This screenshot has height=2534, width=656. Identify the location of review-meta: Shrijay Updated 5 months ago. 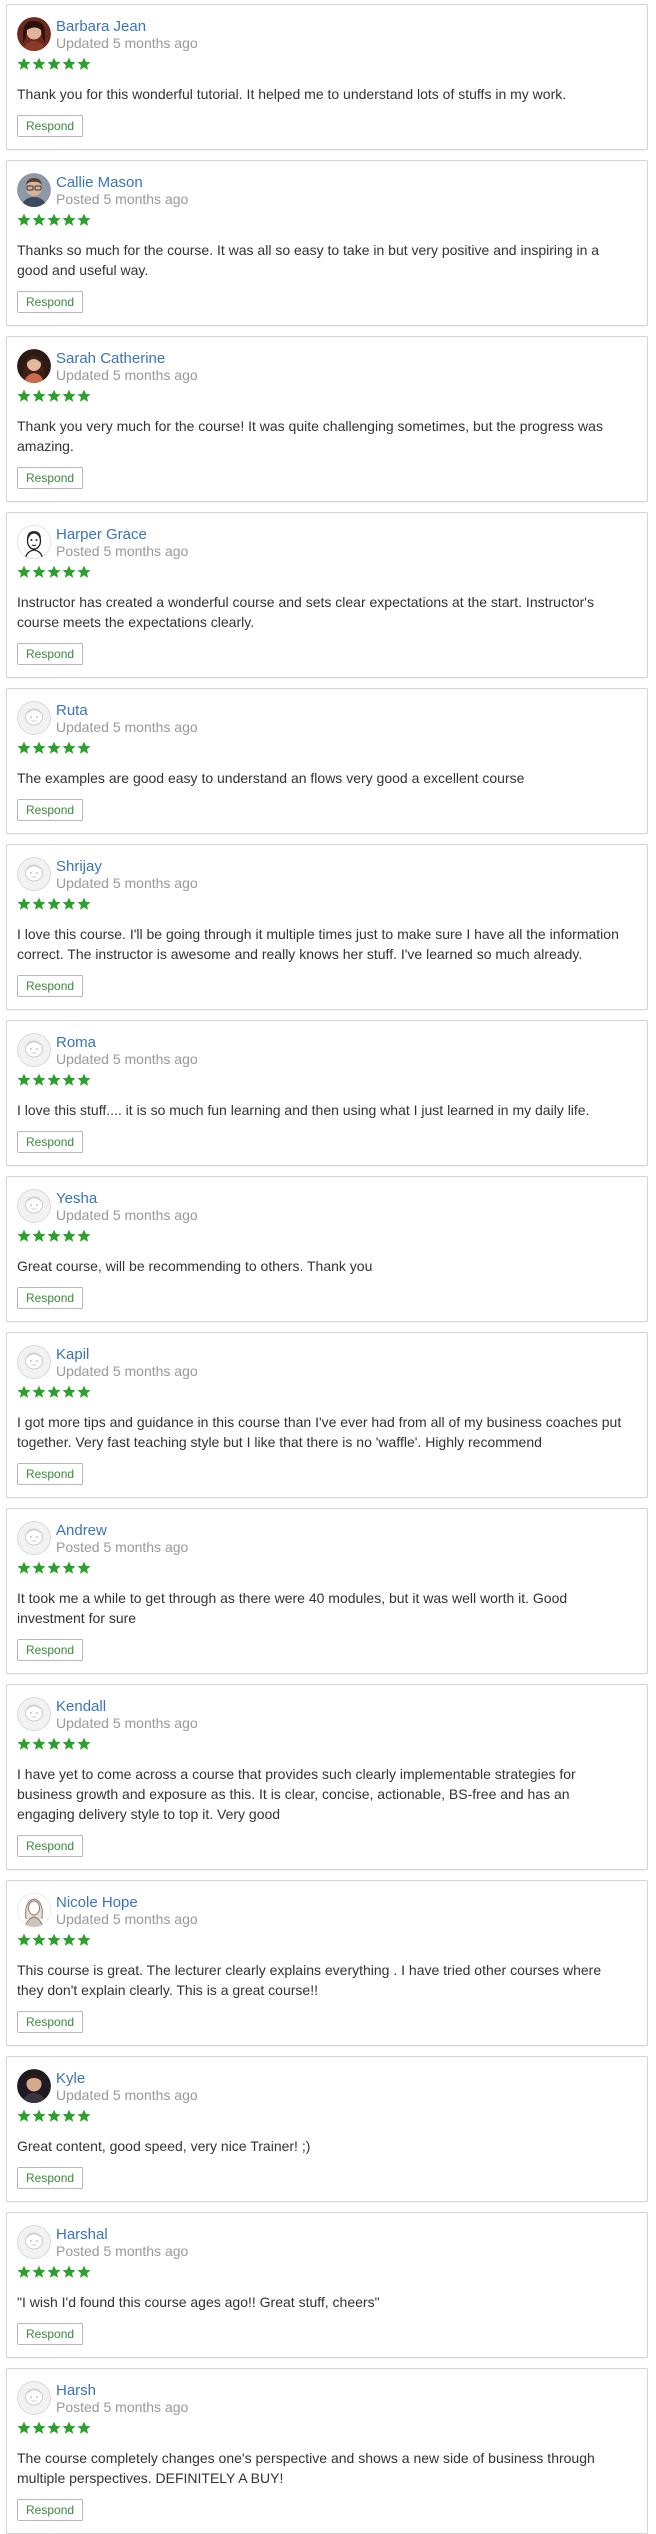
(127, 873).